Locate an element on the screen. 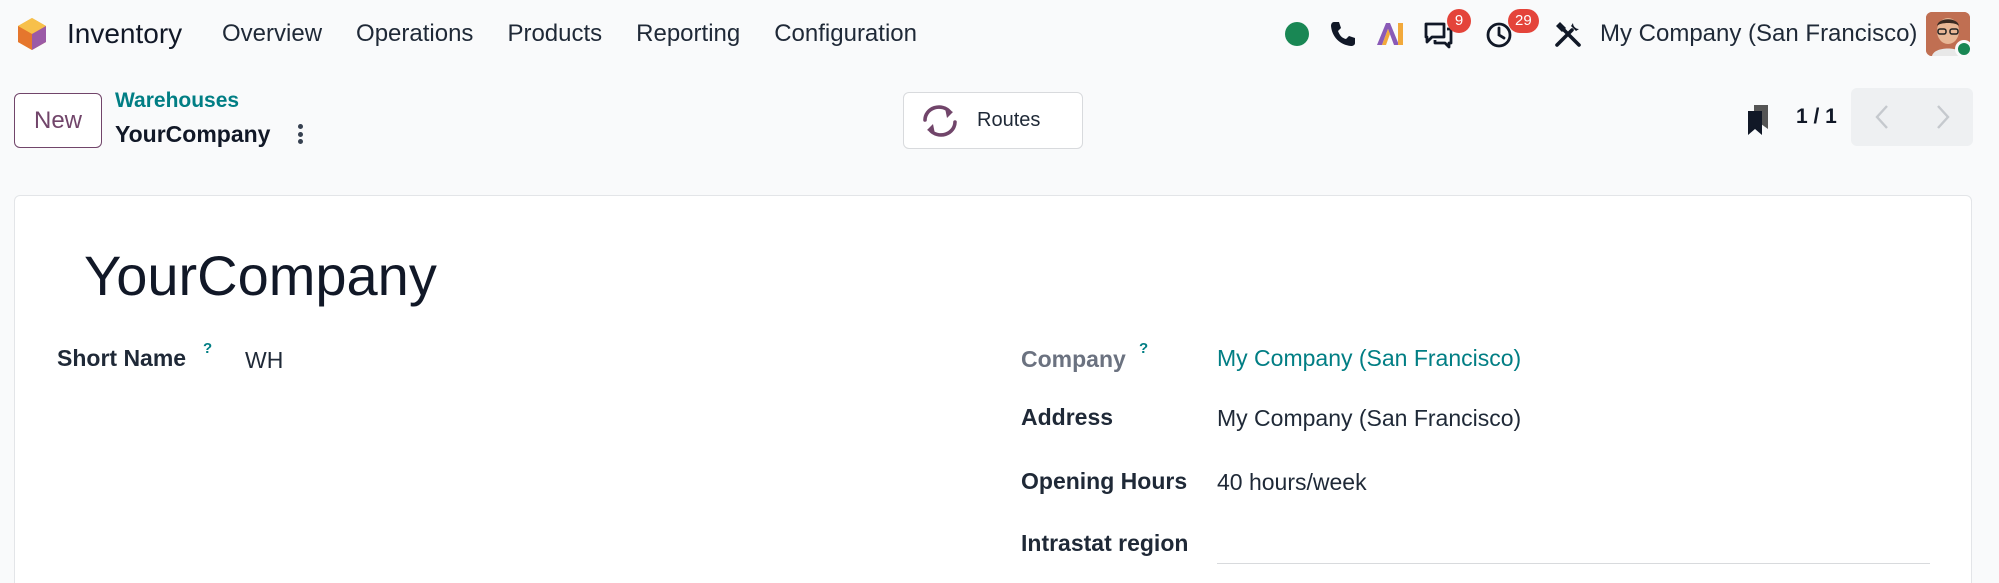  menu-operations: Operations is located at coordinates (414, 34).